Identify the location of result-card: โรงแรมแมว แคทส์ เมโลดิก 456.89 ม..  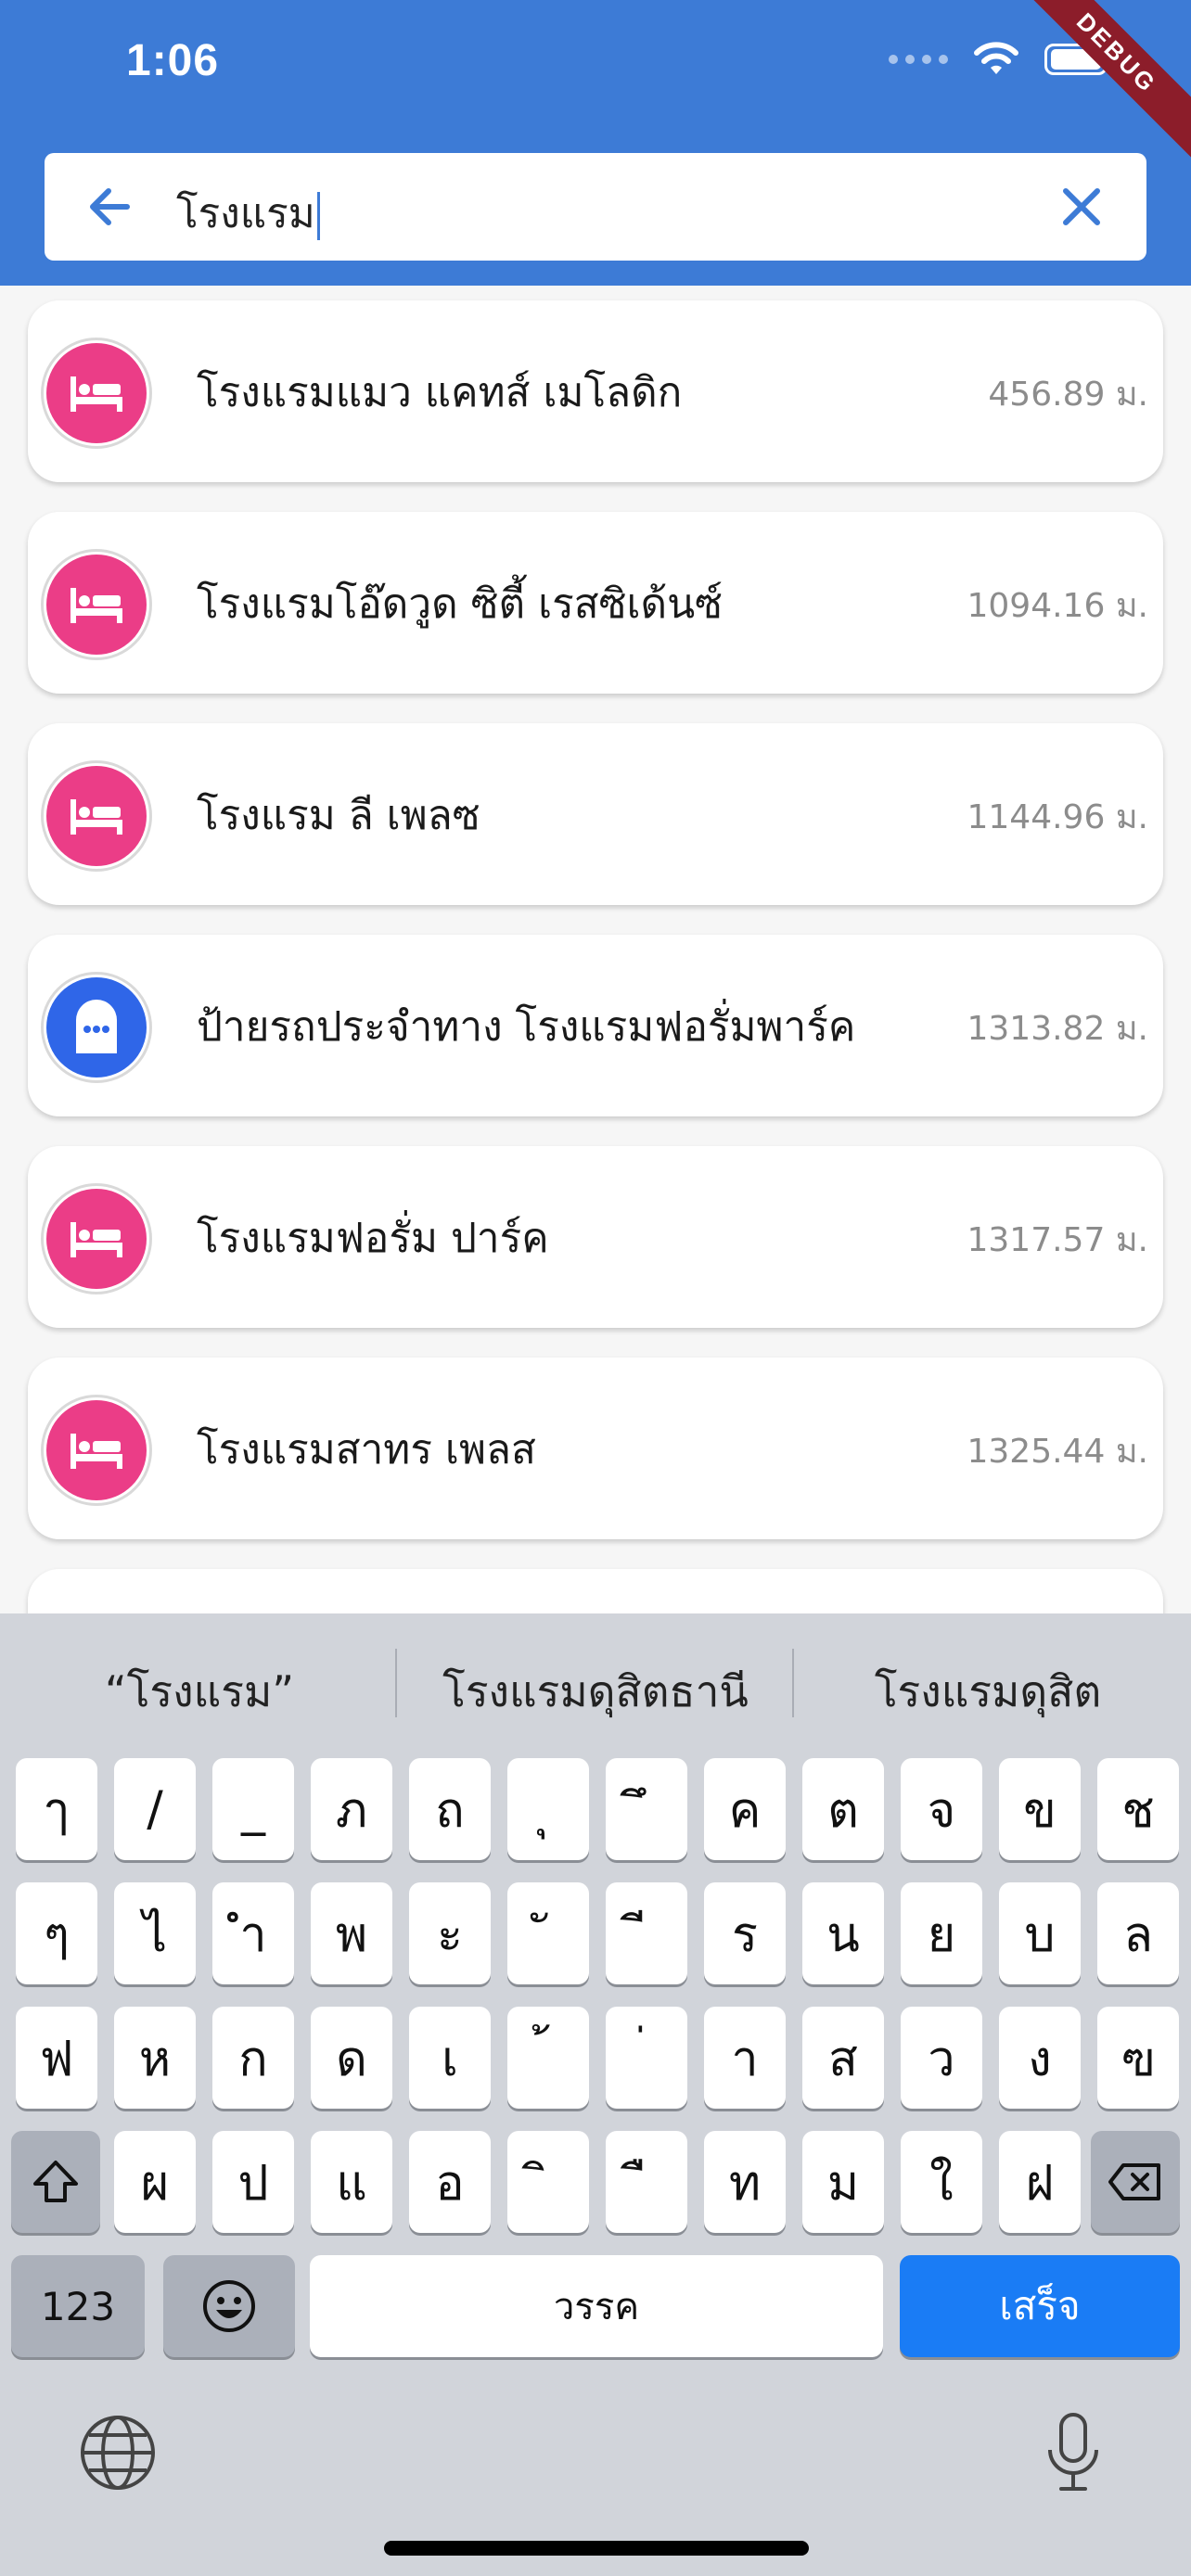
(595, 391).